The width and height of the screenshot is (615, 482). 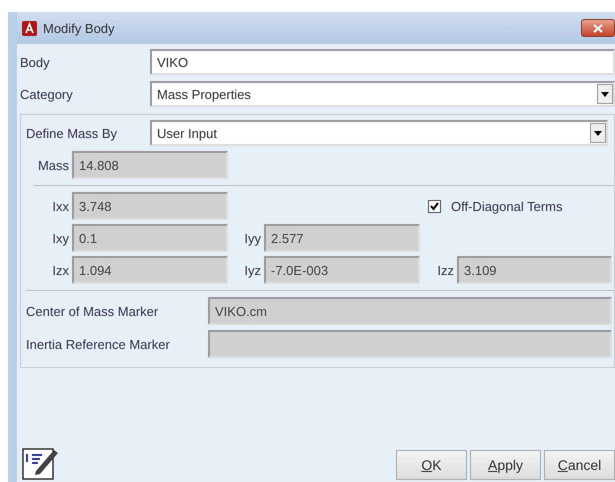 What do you see at coordinates (445, 270) in the screenshot?
I see `field-label: Izz` at bounding box center [445, 270].